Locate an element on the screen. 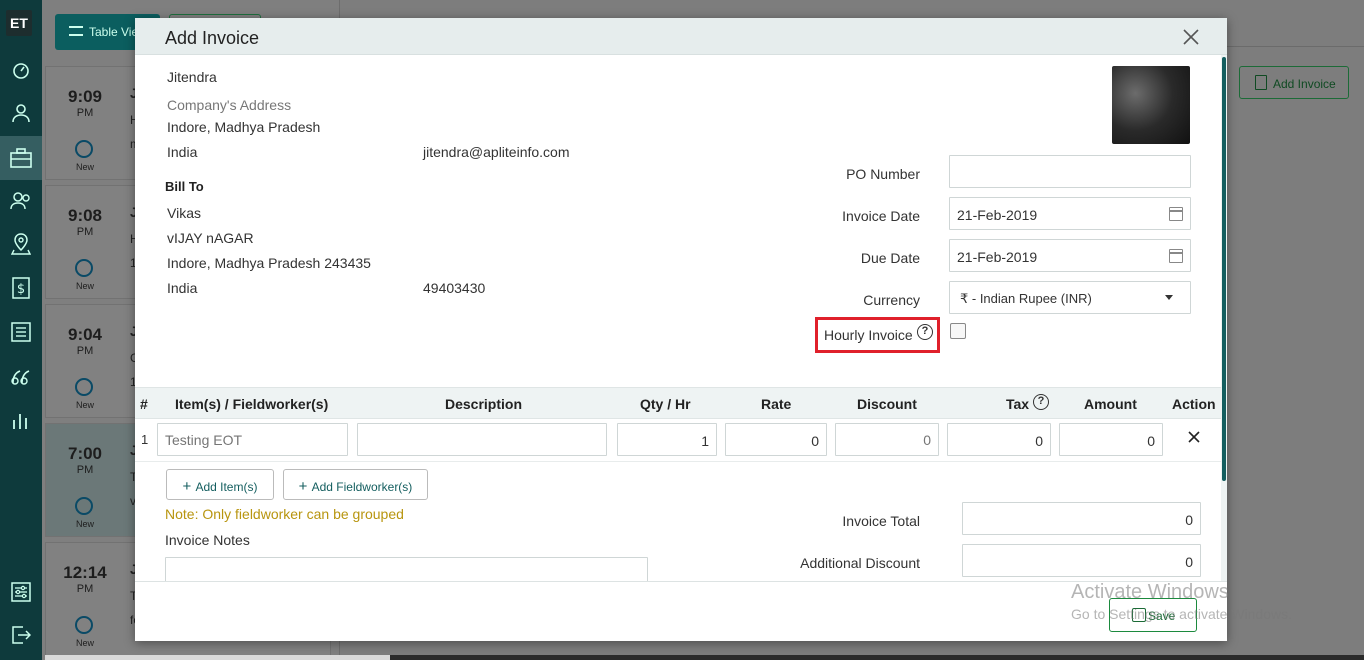  add-items-button: + Add Item(s) is located at coordinates (220, 484).